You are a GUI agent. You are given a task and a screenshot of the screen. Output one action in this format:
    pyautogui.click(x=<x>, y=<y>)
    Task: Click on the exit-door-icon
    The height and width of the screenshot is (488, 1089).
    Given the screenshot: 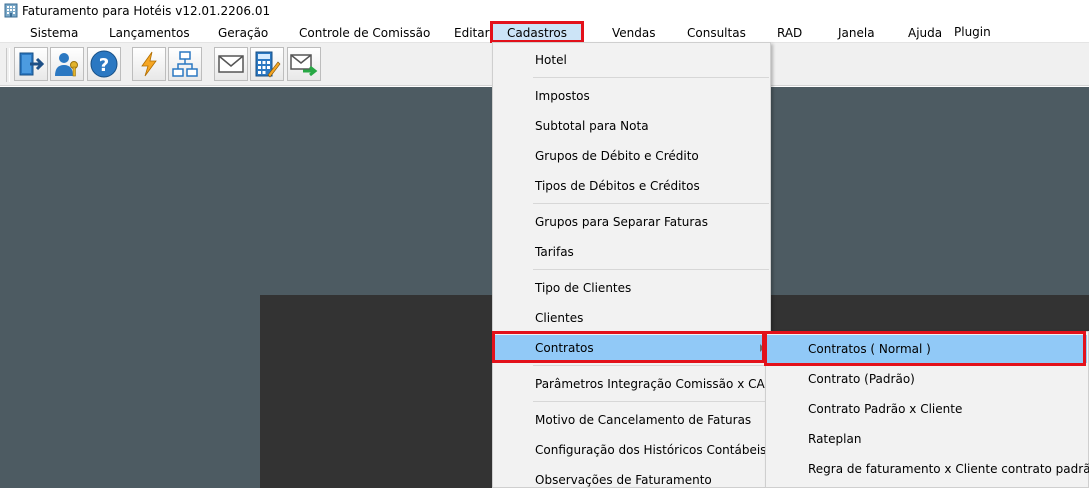 What is the action you would take?
    pyautogui.click(x=32, y=64)
    